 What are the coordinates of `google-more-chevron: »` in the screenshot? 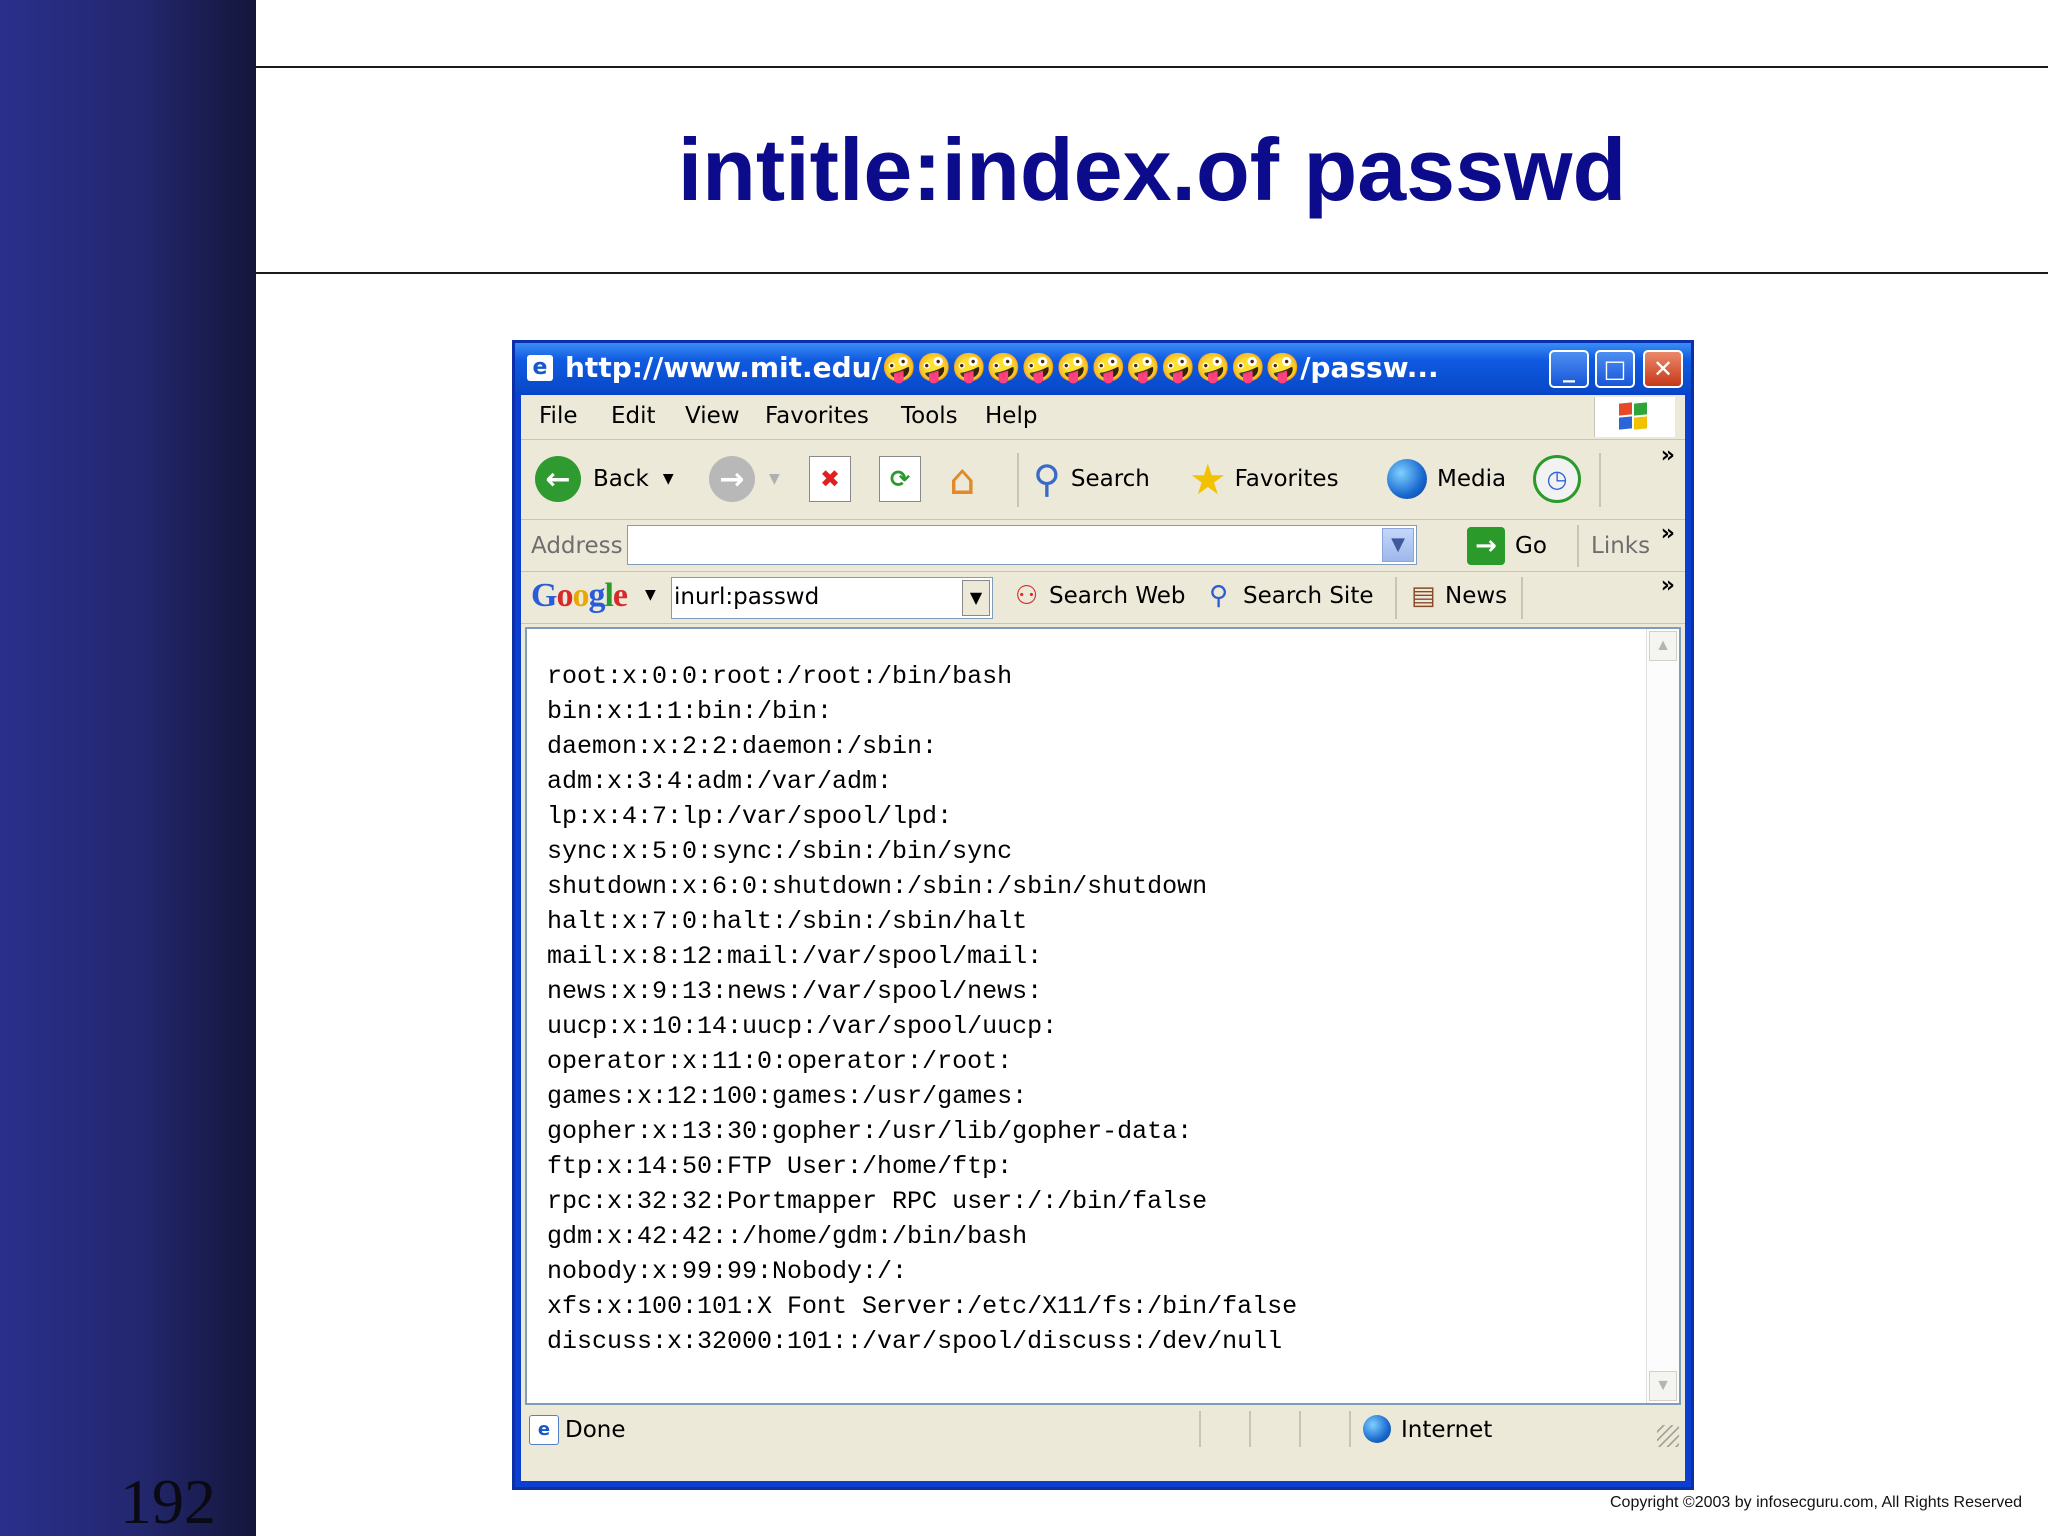 It's located at (1668, 585).